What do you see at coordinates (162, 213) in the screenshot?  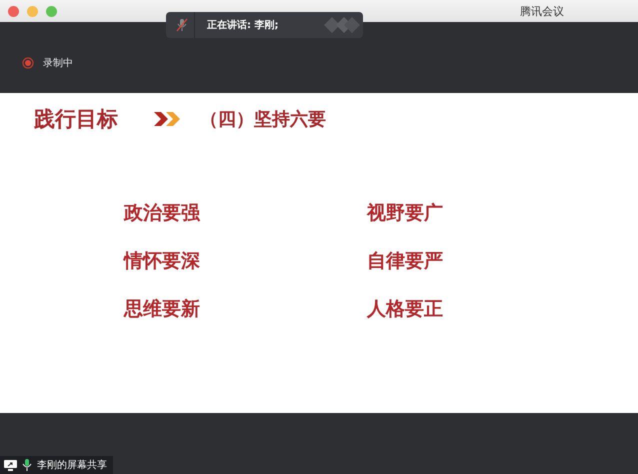 I see `slide-bullet-text: 政治要强` at bounding box center [162, 213].